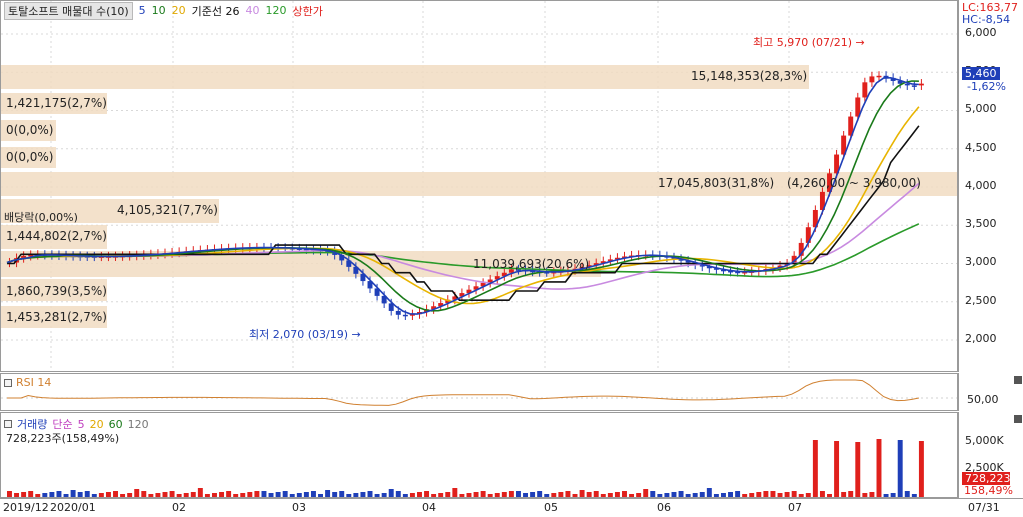  Describe the element at coordinates (167, 210) in the screenshot. I see `profile-label-6: 4,105,321(7,7%)` at that location.